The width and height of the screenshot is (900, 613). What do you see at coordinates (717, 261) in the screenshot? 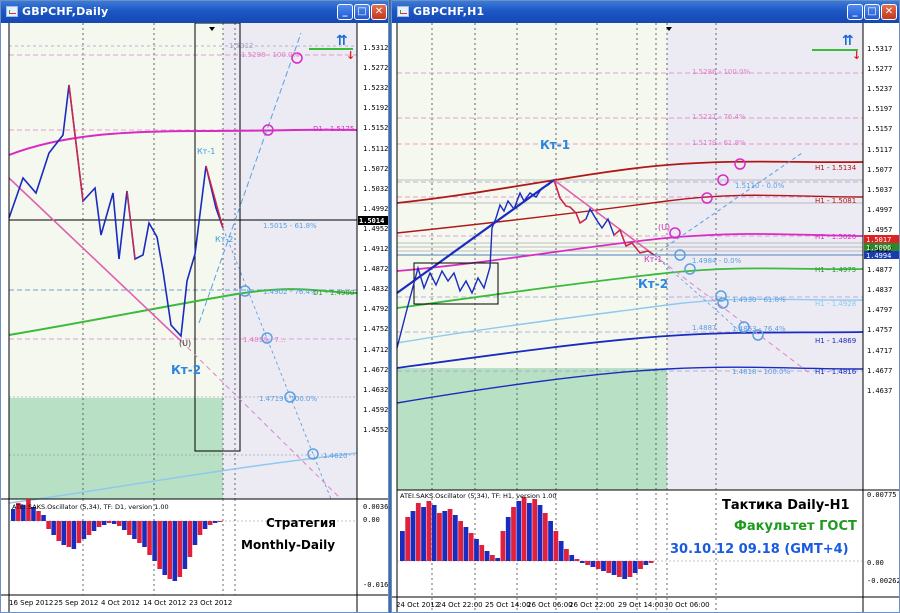
I see `fib-level-label: 1.4984 - 0.0%` at bounding box center [717, 261].